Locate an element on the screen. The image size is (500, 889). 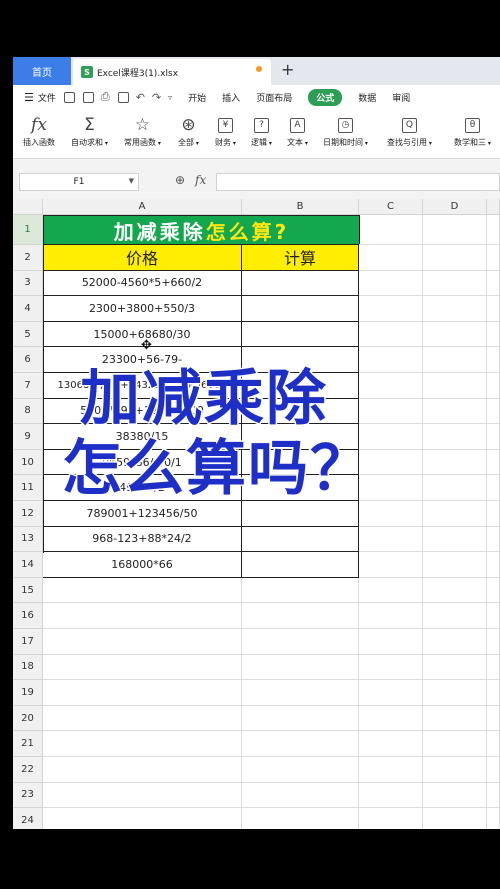
row-header-6: 6 is located at coordinates (28, 360).